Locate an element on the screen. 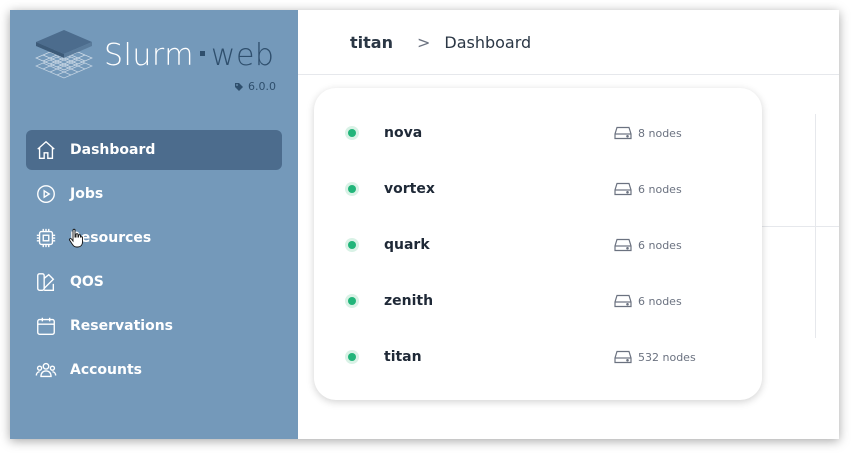  chevron-right-icon: > is located at coordinates (423, 42).